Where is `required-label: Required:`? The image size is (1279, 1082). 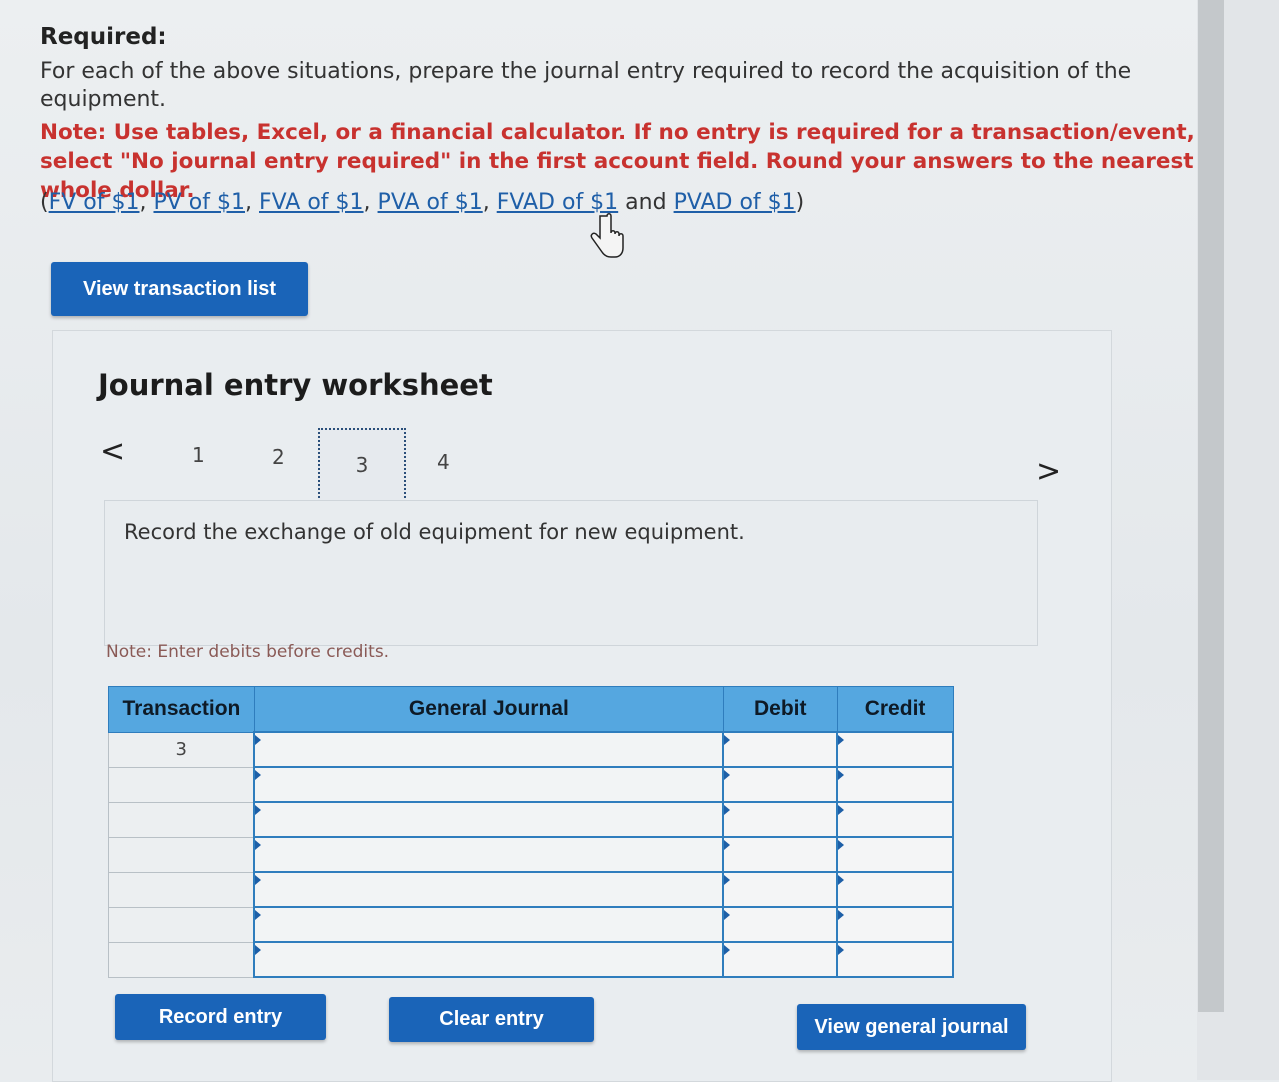 required-label: Required: is located at coordinates (103, 37).